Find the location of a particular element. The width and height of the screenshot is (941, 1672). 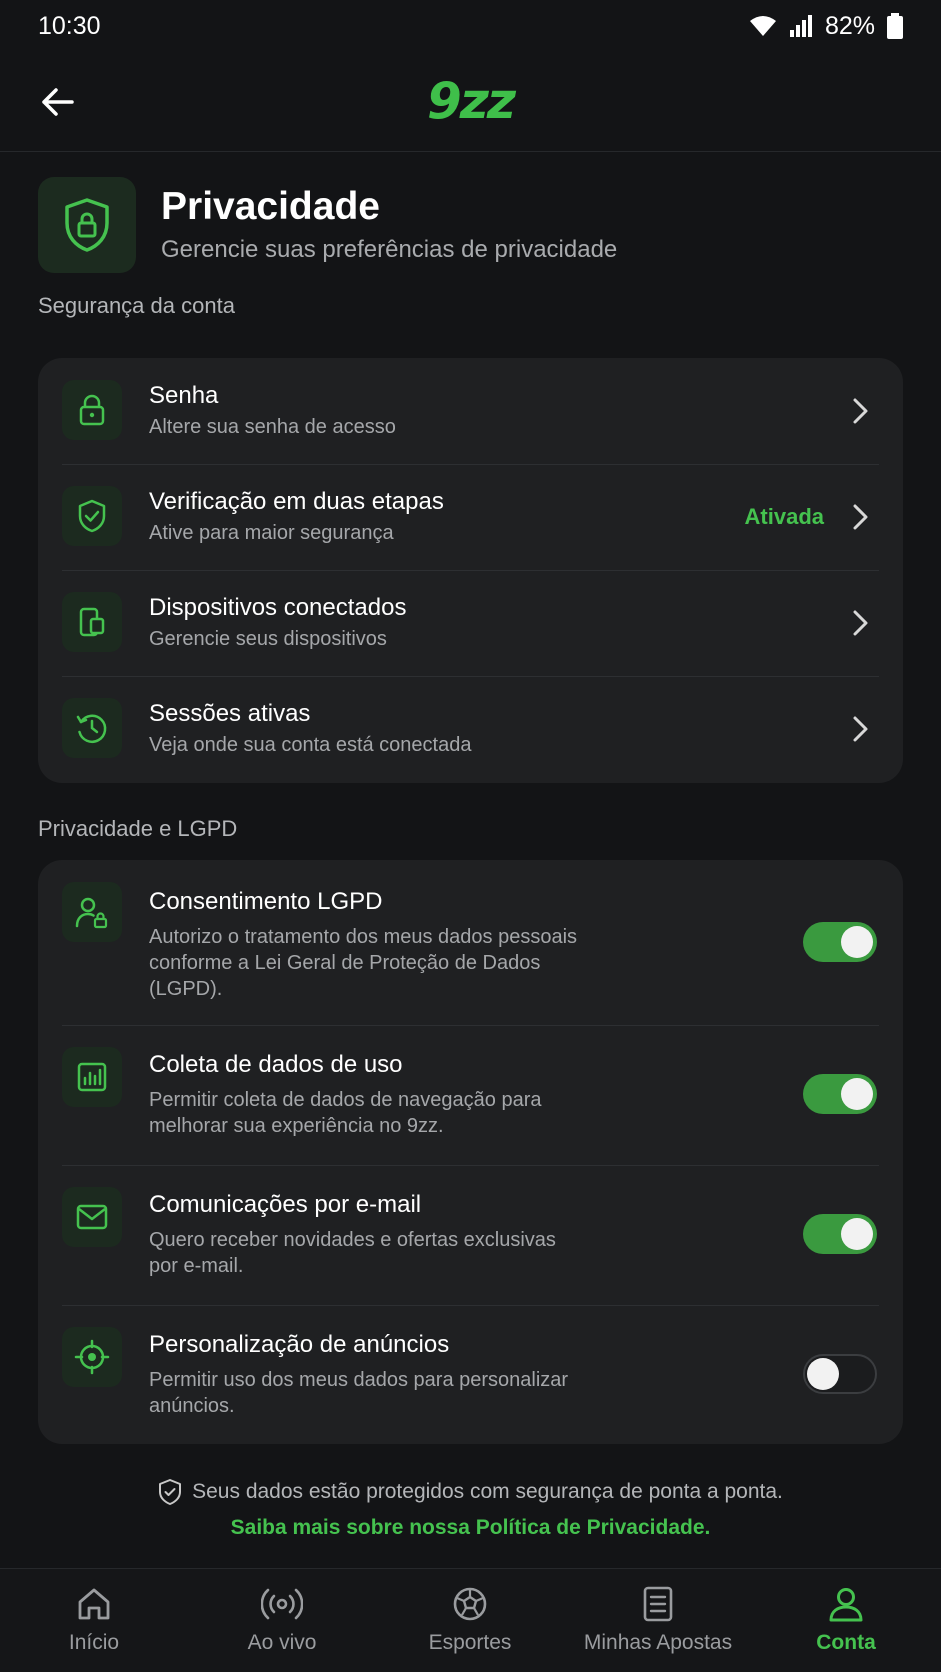

nav-item-inicio: Início is located at coordinates (94, 1620).